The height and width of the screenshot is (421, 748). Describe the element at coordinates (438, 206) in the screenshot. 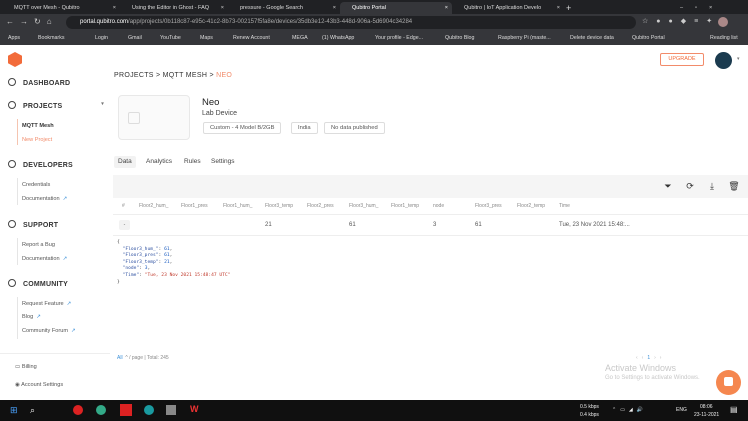

I see `column-header: node` at that location.